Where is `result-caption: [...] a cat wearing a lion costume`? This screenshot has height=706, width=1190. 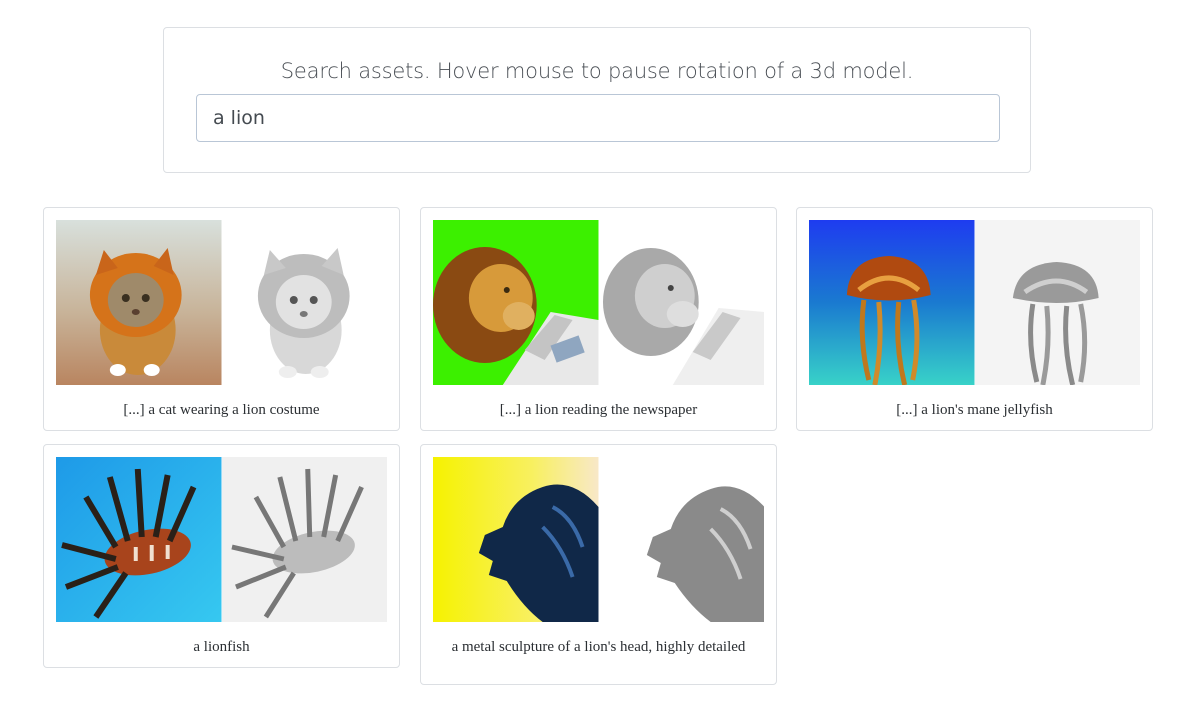
result-caption: [...] a cat wearing a lion costume is located at coordinates (221, 410).